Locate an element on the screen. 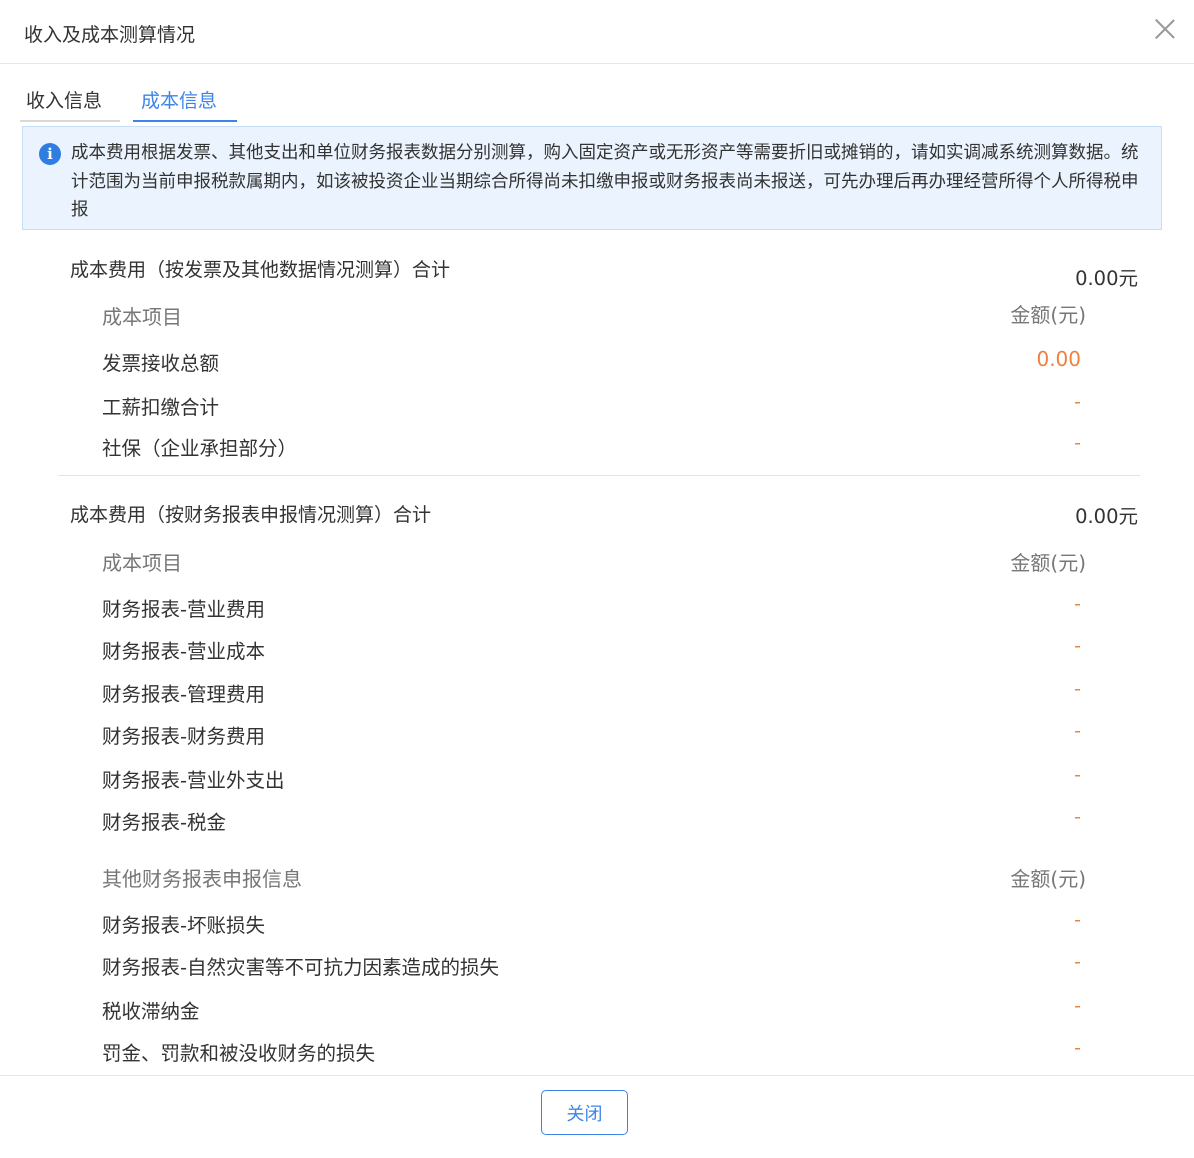 This screenshot has height=1158, width=1194. section-financial-title: 成本费用（按财务报表申报情况测算）合计 is located at coordinates (251, 515).